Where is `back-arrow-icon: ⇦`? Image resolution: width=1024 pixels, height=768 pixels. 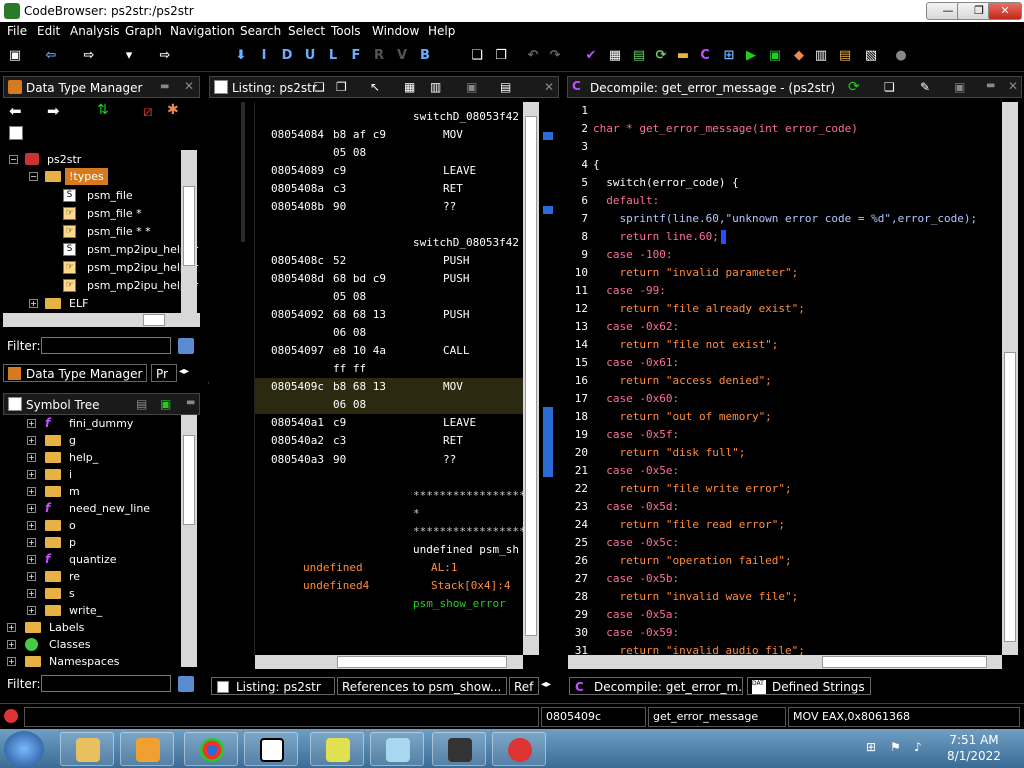 back-arrow-icon: ⇦ is located at coordinates (51, 56).